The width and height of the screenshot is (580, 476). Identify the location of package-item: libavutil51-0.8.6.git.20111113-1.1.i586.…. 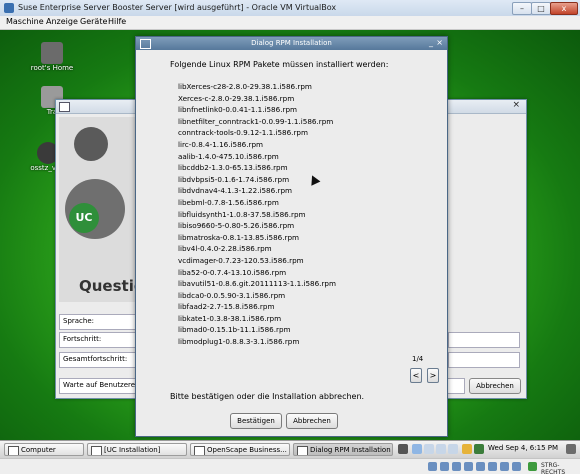
(257, 284).